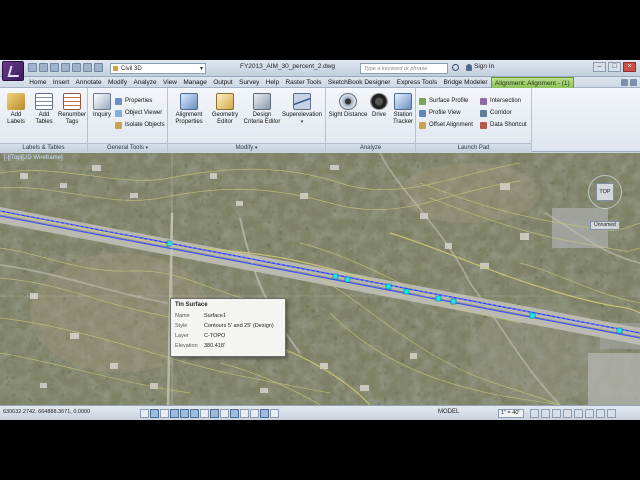  I want to click on window-controls: – □ ×, so click(614, 67).